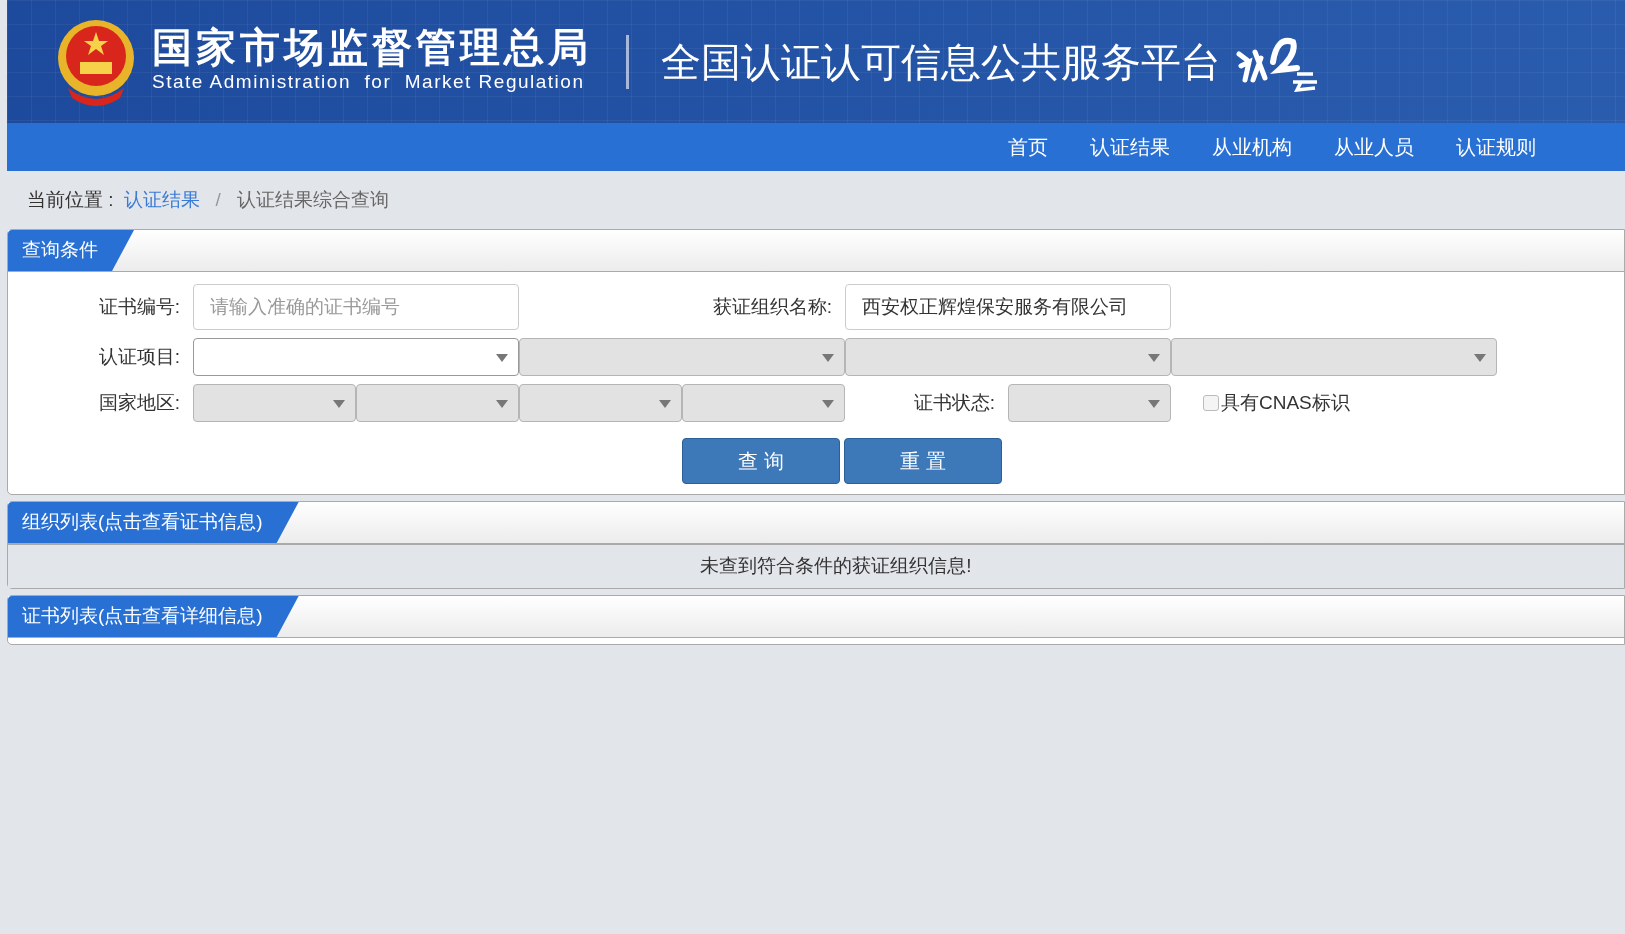 This screenshot has height=934, width=1625. I want to click on nav-link: 认证结果, so click(1130, 147).